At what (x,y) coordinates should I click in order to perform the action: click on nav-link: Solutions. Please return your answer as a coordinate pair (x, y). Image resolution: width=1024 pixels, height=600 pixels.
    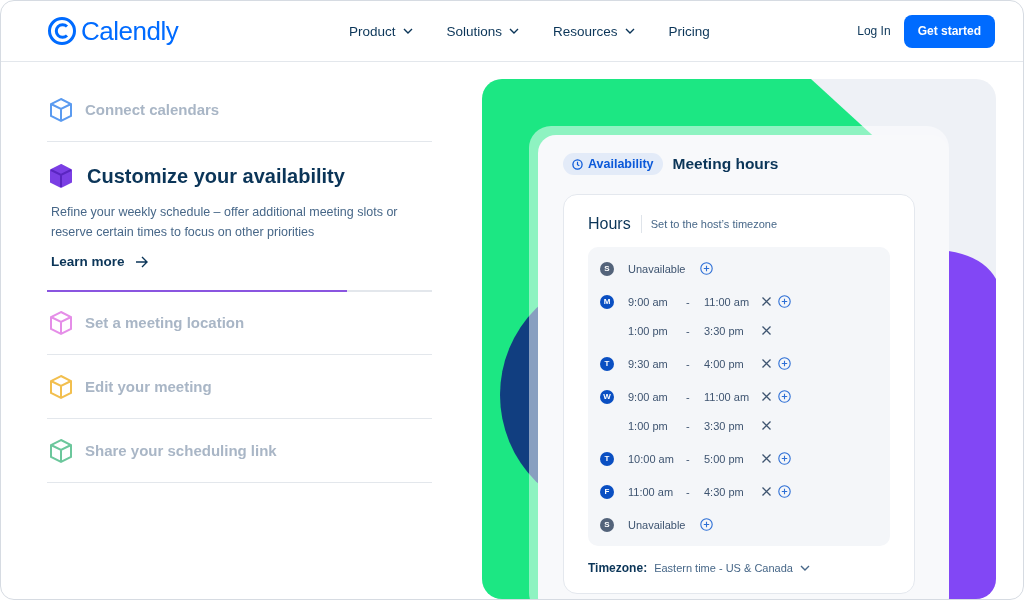
    Looking at the image, I should click on (483, 31).